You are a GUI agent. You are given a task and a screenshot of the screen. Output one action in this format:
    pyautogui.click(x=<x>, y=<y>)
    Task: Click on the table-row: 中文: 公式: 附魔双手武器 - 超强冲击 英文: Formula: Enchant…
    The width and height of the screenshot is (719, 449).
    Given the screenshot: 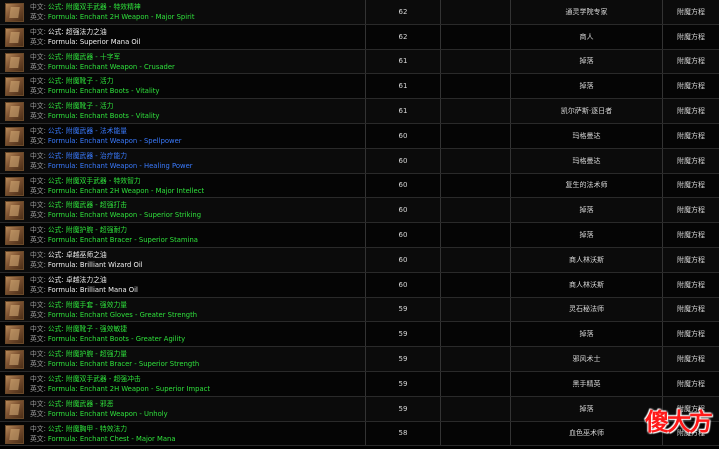 What is the action you would take?
    pyautogui.click(x=359, y=384)
    